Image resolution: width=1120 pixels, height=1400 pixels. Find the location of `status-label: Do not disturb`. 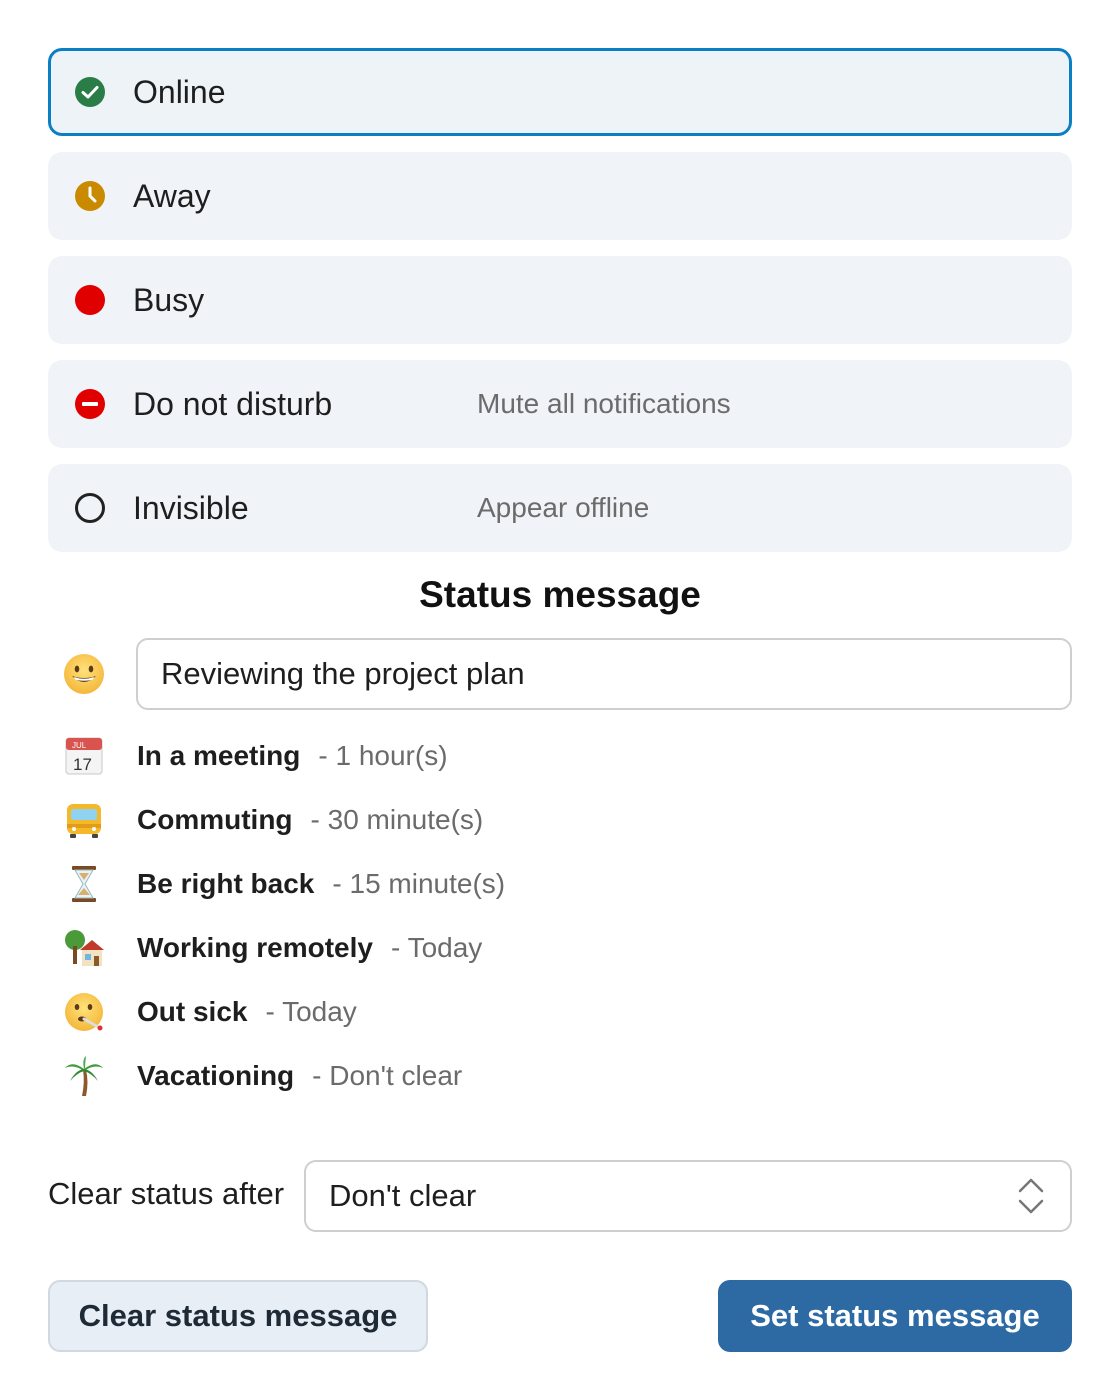

status-label: Do not disturb is located at coordinates (233, 403).